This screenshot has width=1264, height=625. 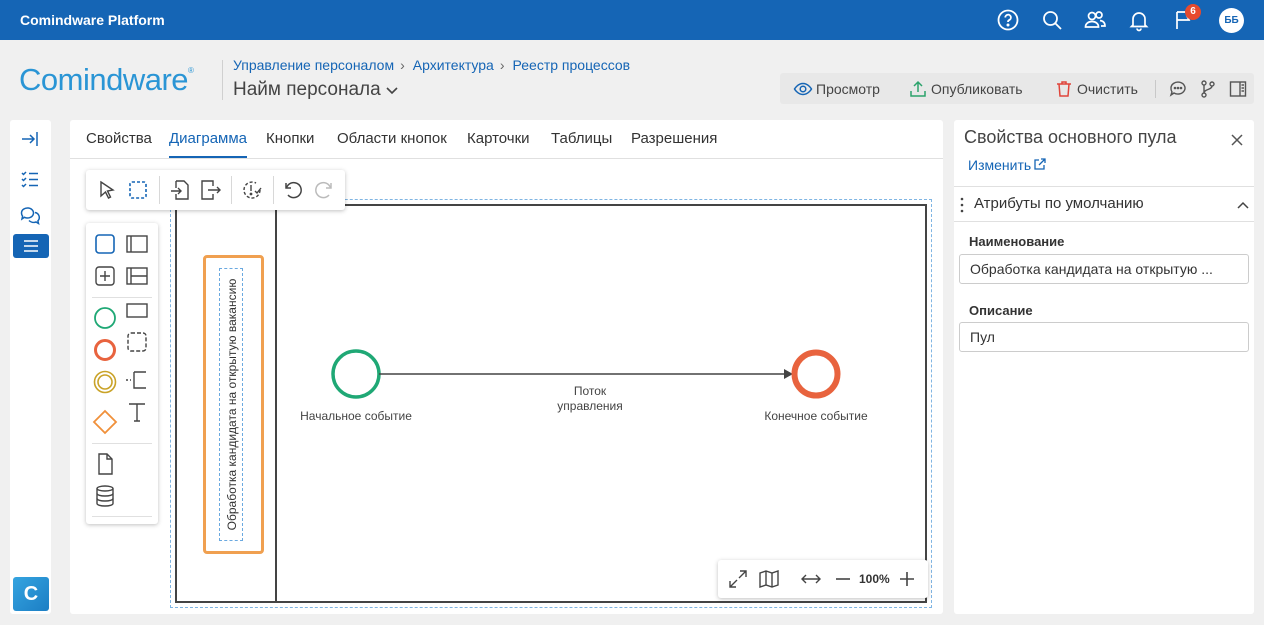 I want to click on external-link-icon, so click(x=1040, y=164).